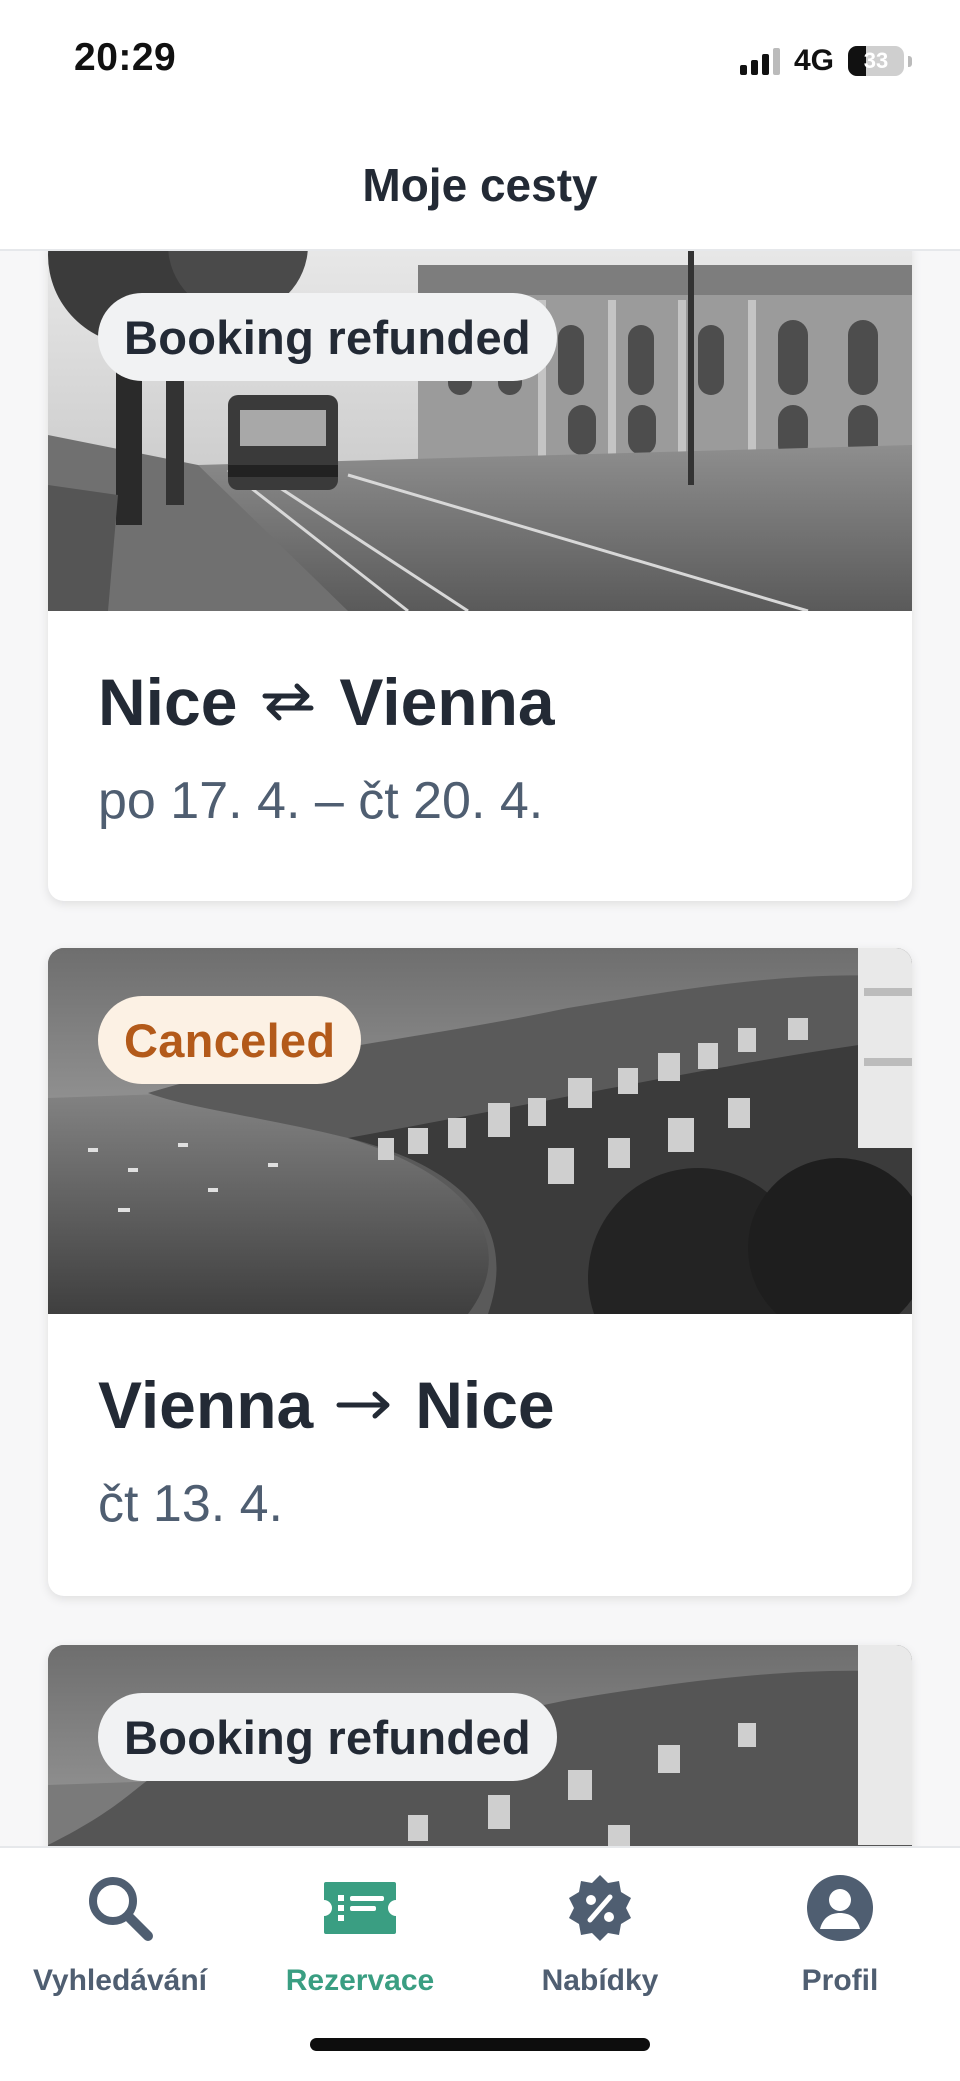  I want to click on tab-offers: Nabídky, so click(600, 1934).